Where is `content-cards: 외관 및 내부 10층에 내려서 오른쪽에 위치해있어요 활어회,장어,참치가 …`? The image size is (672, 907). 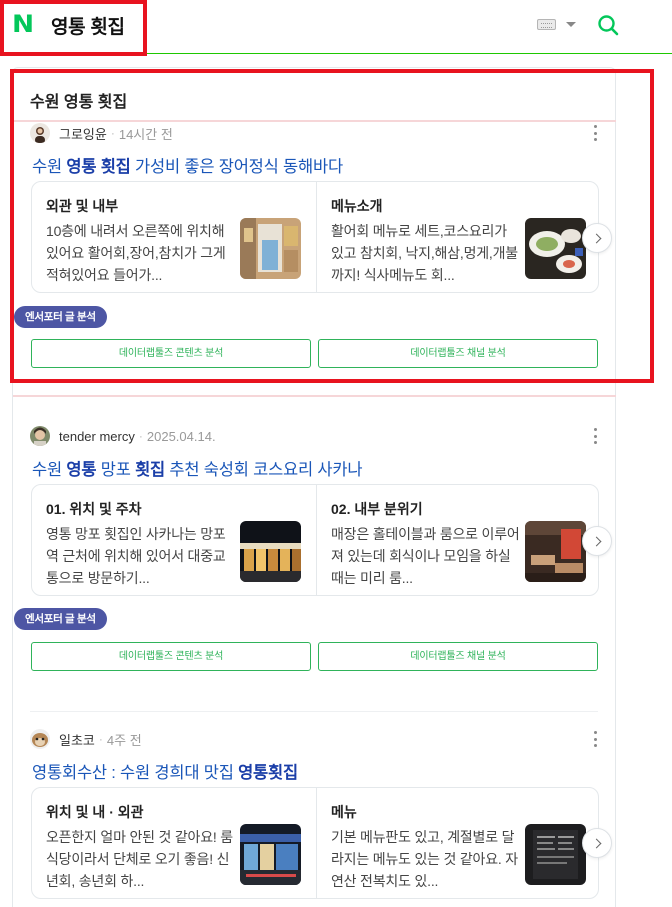
content-cards: 외관 및 내부 10층에 내려서 오른쪽에 위치해있어요 활어회,장어,참치가 … is located at coordinates (315, 237).